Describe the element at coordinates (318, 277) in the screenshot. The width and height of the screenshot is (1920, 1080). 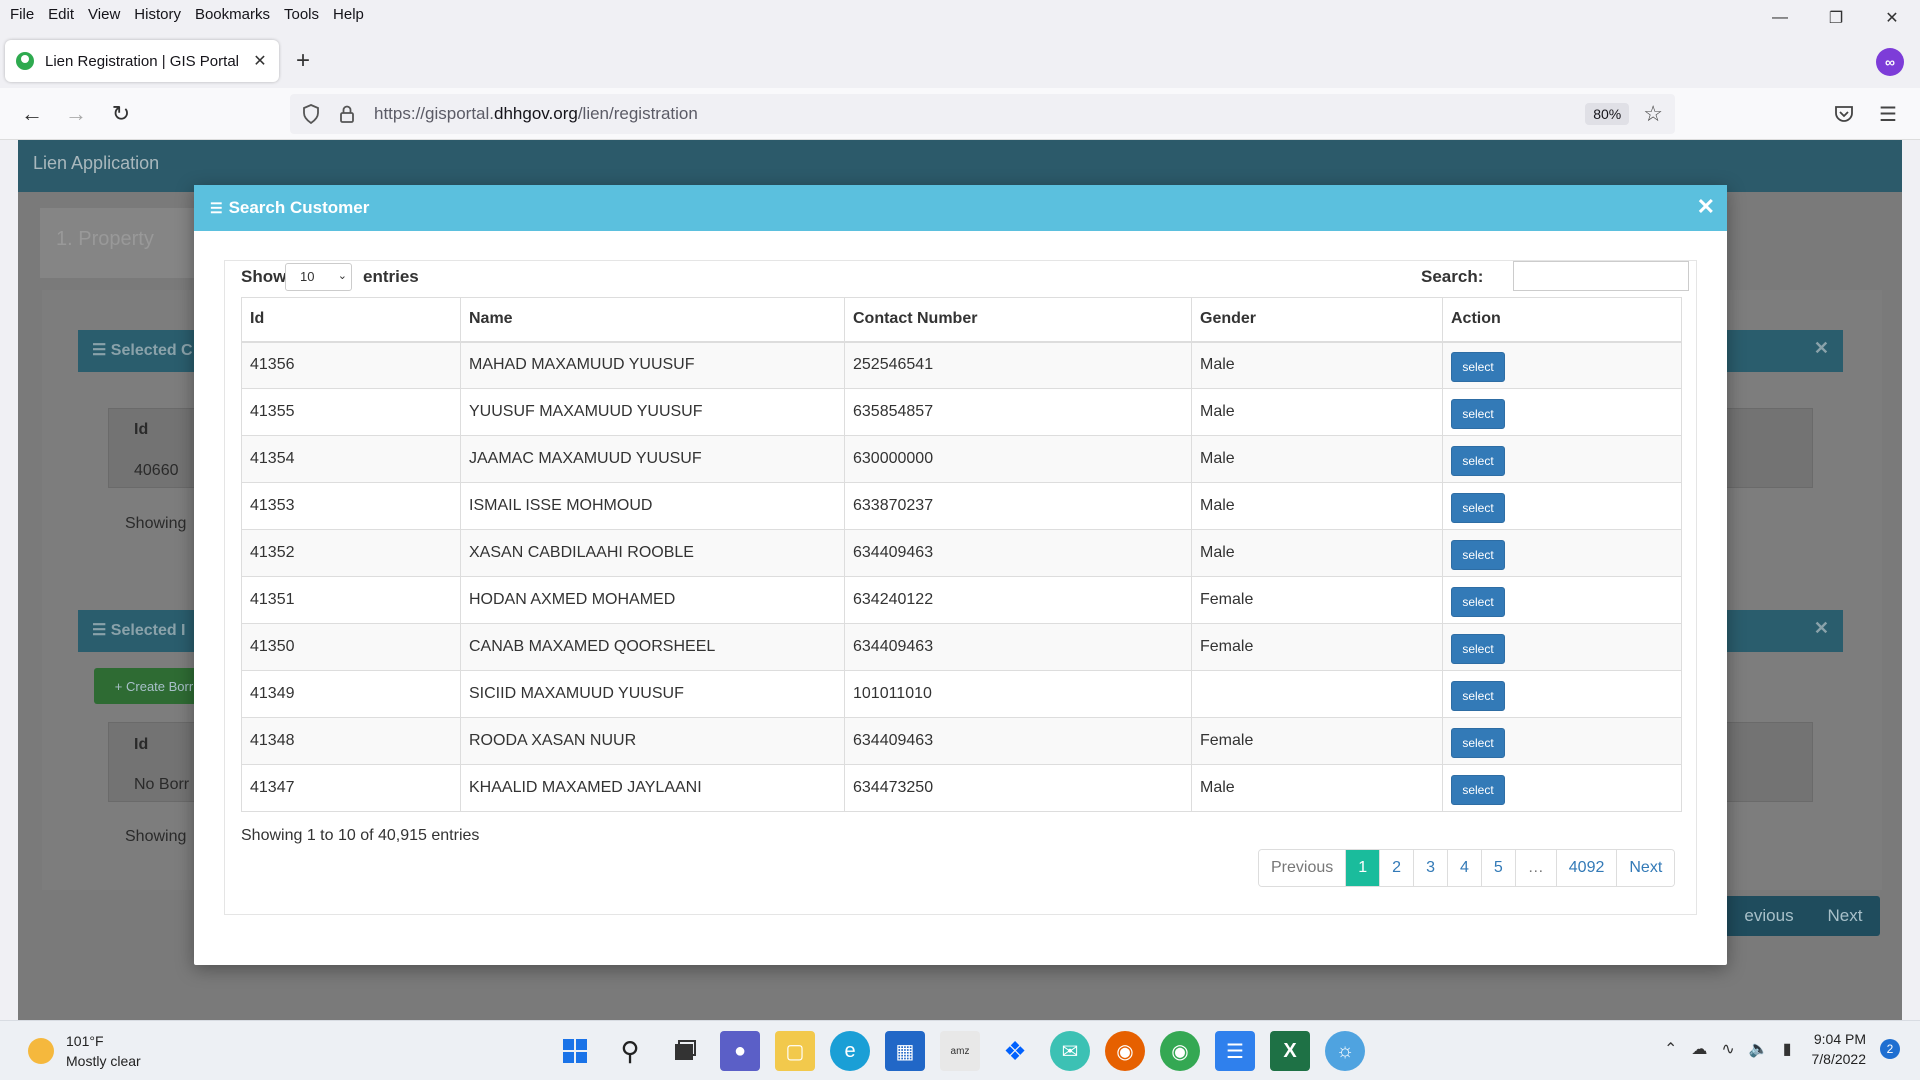
I see `page-size-select: 10 ⌄` at that location.